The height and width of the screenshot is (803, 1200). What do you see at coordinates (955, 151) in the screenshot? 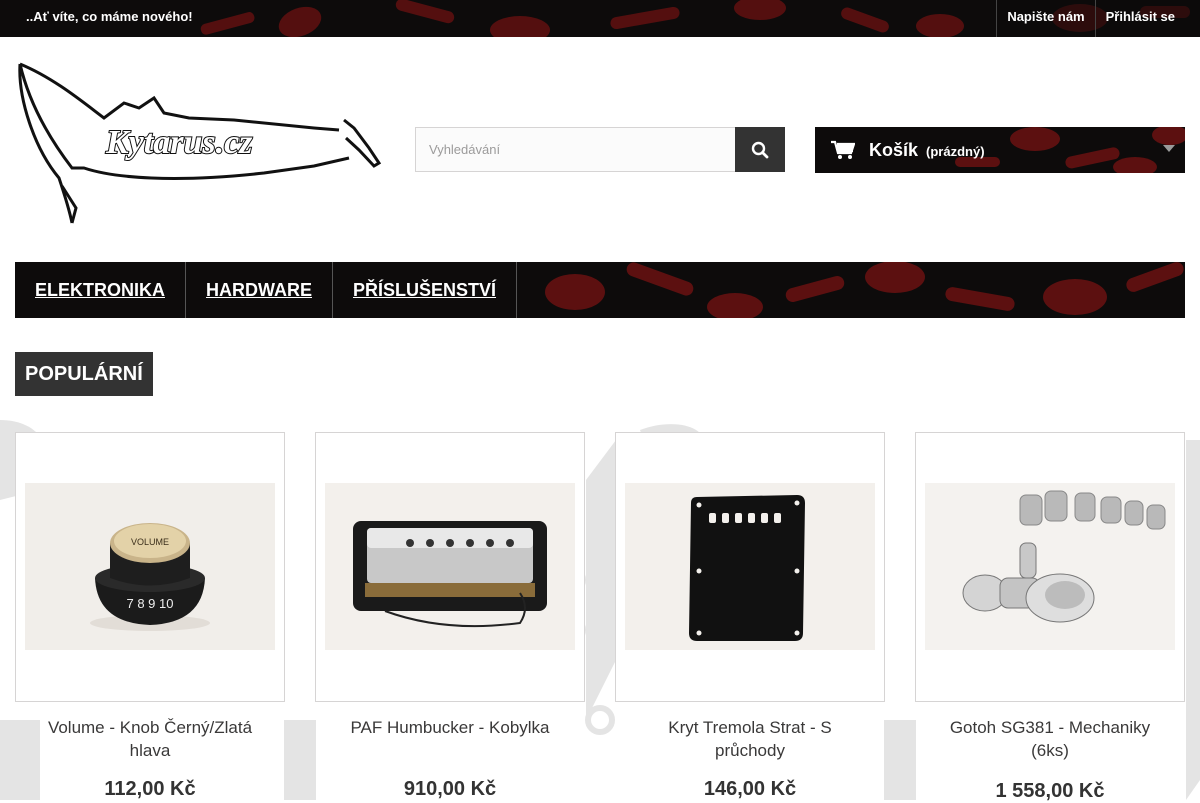
I see `cart-status: (prázdný)` at bounding box center [955, 151].